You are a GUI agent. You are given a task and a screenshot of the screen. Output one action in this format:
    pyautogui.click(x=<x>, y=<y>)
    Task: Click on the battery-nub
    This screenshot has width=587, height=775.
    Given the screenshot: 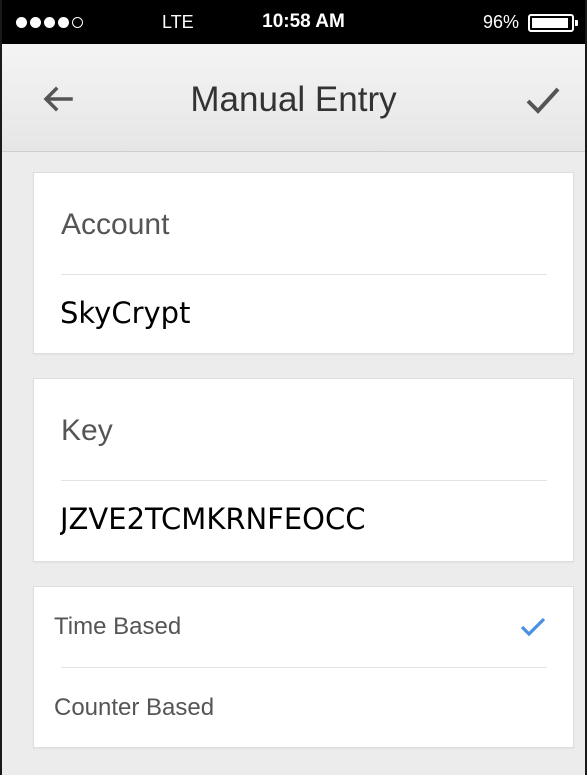 What is the action you would take?
    pyautogui.click(x=576, y=23)
    